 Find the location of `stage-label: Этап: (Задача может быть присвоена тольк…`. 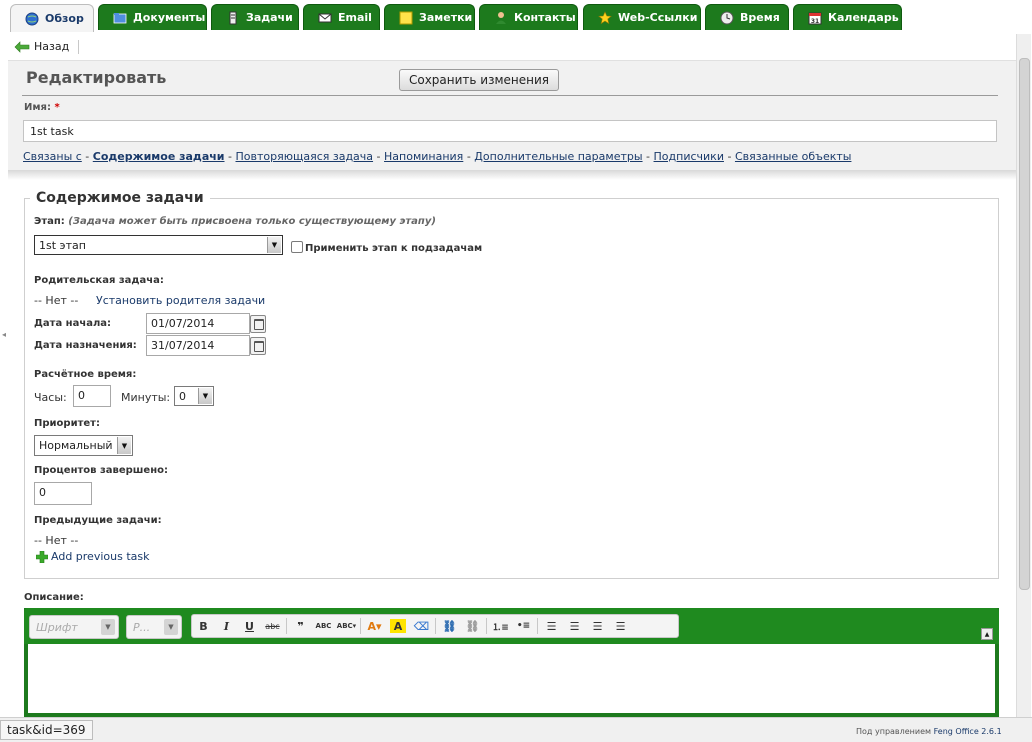

stage-label: Этап: (Задача может быть присвоена тольк… is located at coordinates (235, 221).